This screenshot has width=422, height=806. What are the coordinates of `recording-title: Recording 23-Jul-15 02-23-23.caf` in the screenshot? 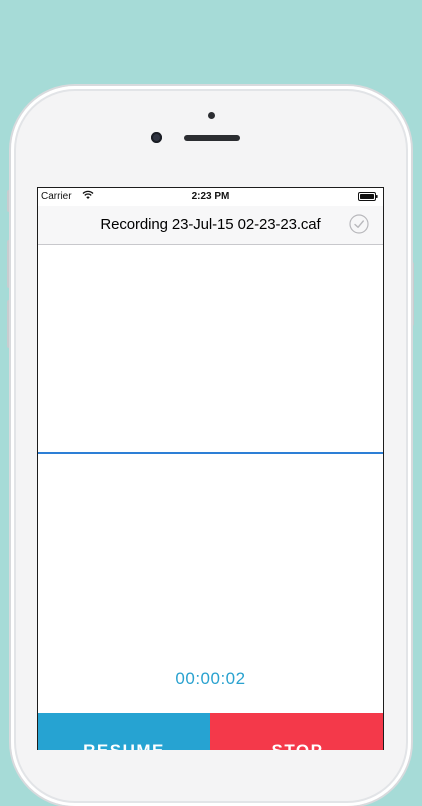 It's located at (210, 224).